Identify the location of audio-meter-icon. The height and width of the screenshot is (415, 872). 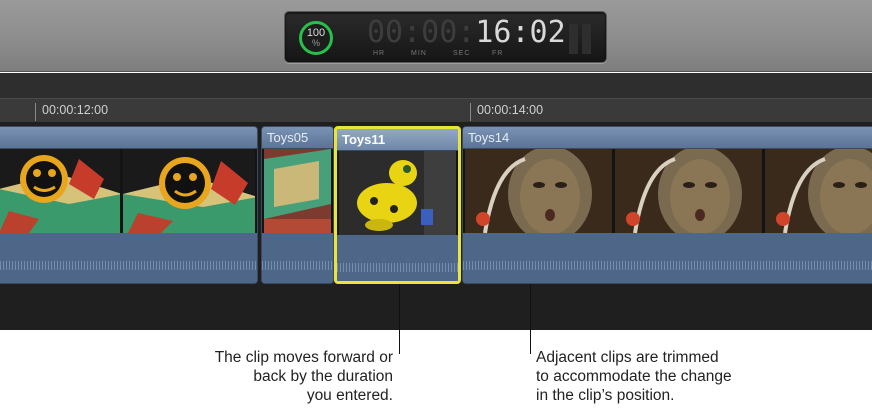
(581, 38).